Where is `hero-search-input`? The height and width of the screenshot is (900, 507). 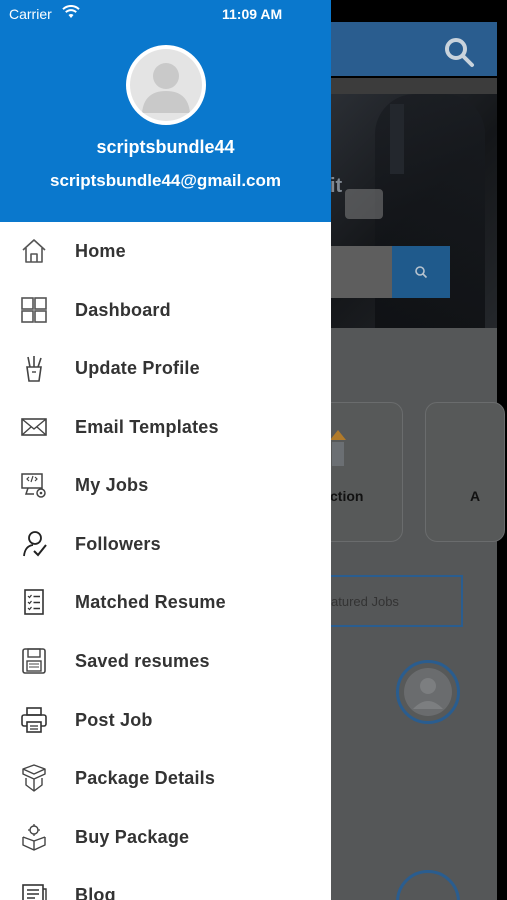
hero-search-input is located at coordinates (361, 272).